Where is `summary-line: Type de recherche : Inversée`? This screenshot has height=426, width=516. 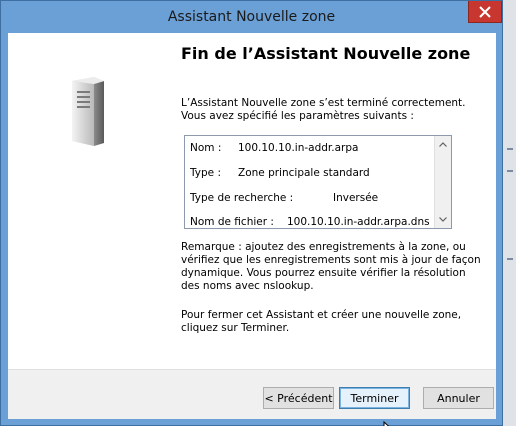
summary-line: Type de recherche : Inversée is located at coordinates (284, 198).